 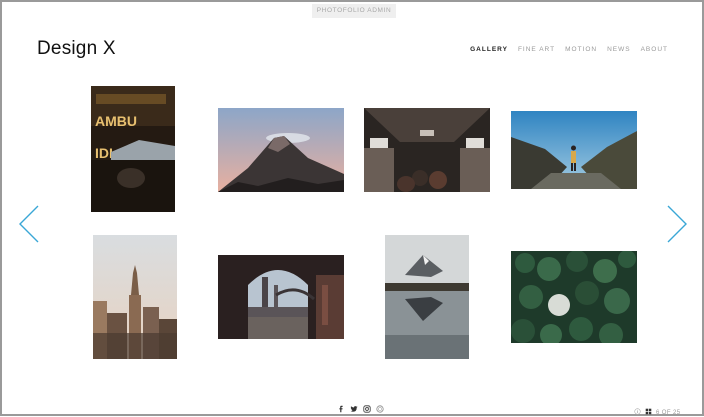 I want to click on admin-tab: PHOTOFOLIO ADMIN, so click(x=354, y=11).